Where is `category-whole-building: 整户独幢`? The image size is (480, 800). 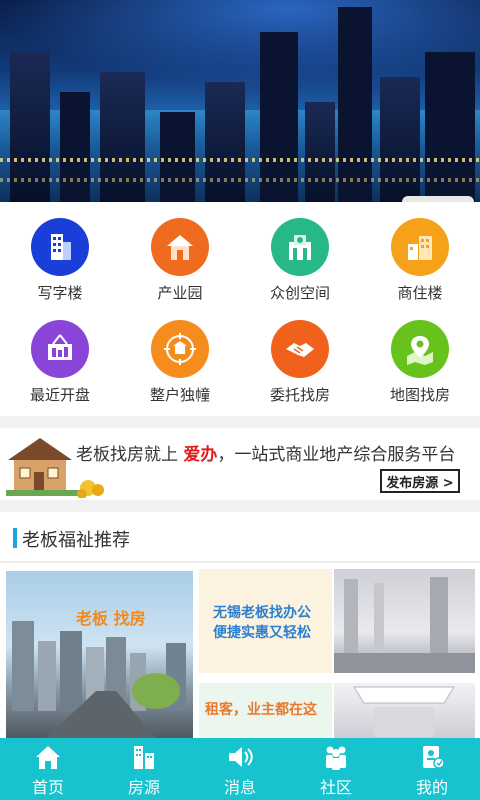
category-whole-building: 整户独幢 is located at coordinates (180, 354).